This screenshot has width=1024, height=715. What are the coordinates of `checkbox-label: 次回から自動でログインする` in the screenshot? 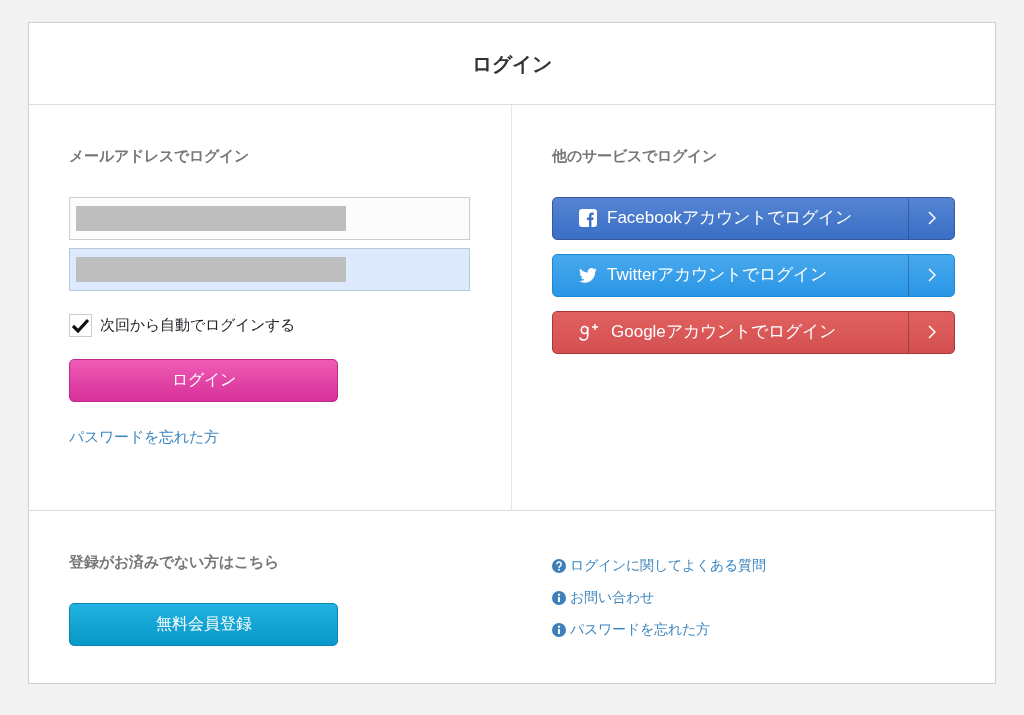 It's located at (197, 324).